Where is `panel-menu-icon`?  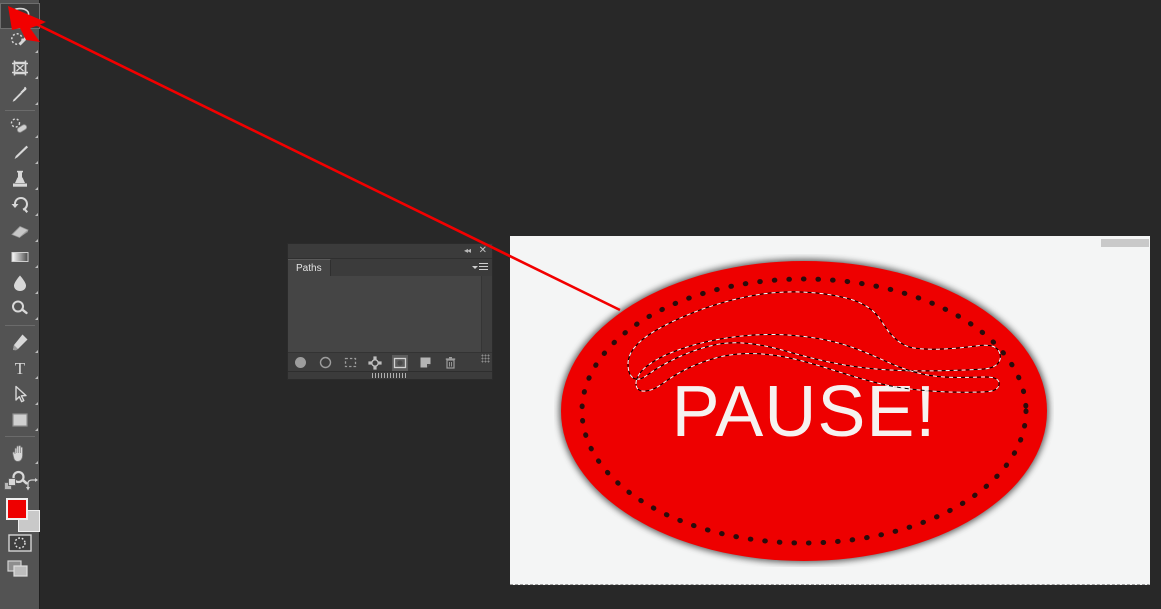 panel-menu-icon is located at coordinates (480, 267).